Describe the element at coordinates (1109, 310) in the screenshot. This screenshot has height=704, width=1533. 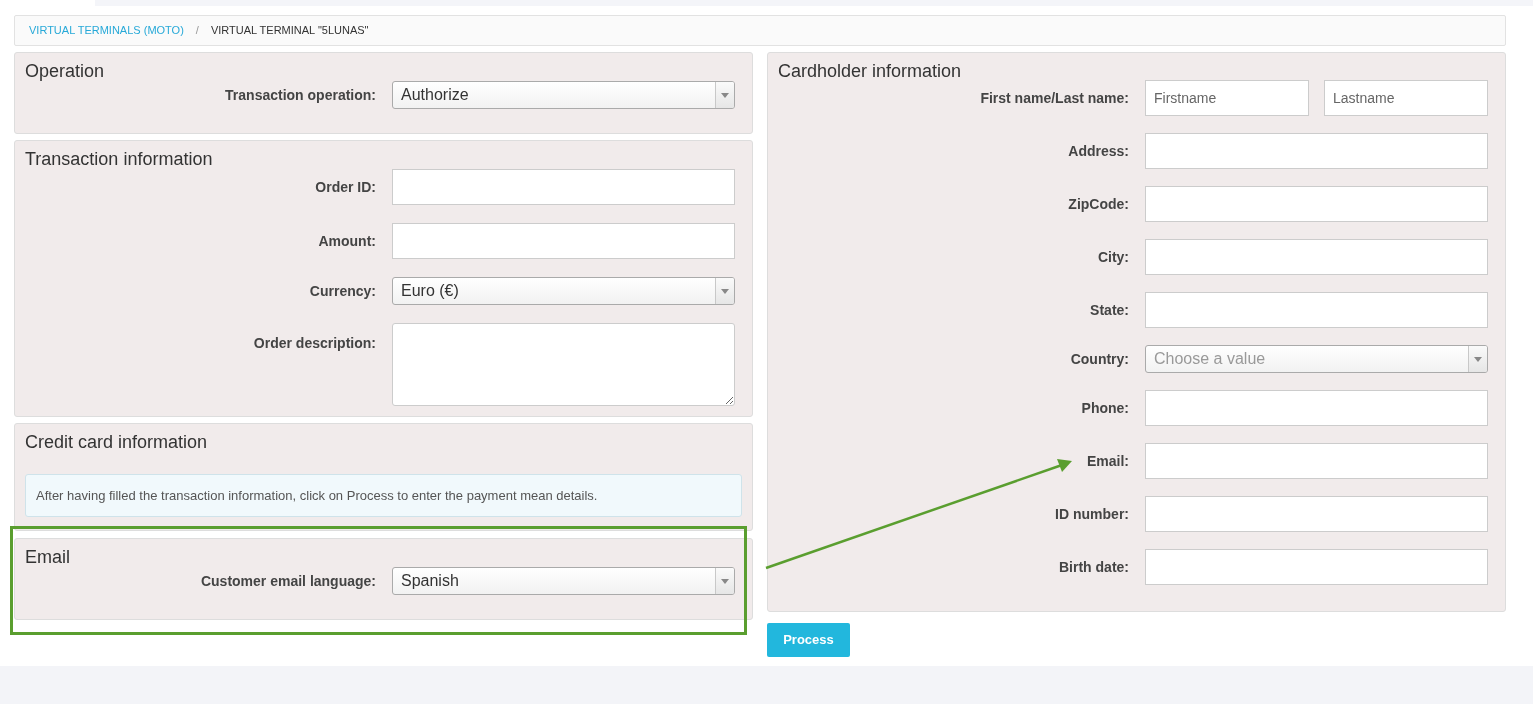
I see `field-label: State:` at that location.